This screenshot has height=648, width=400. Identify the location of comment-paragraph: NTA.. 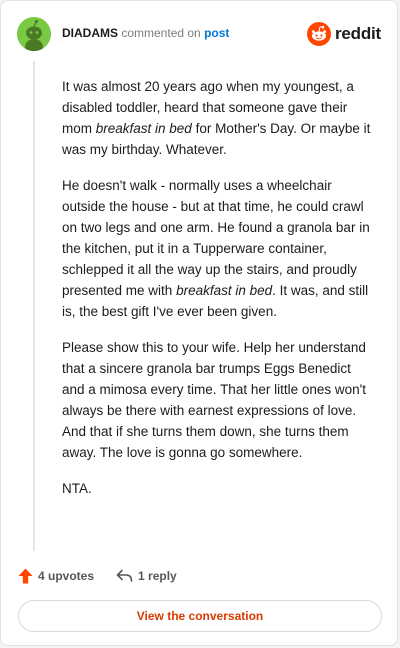
(217, 488).